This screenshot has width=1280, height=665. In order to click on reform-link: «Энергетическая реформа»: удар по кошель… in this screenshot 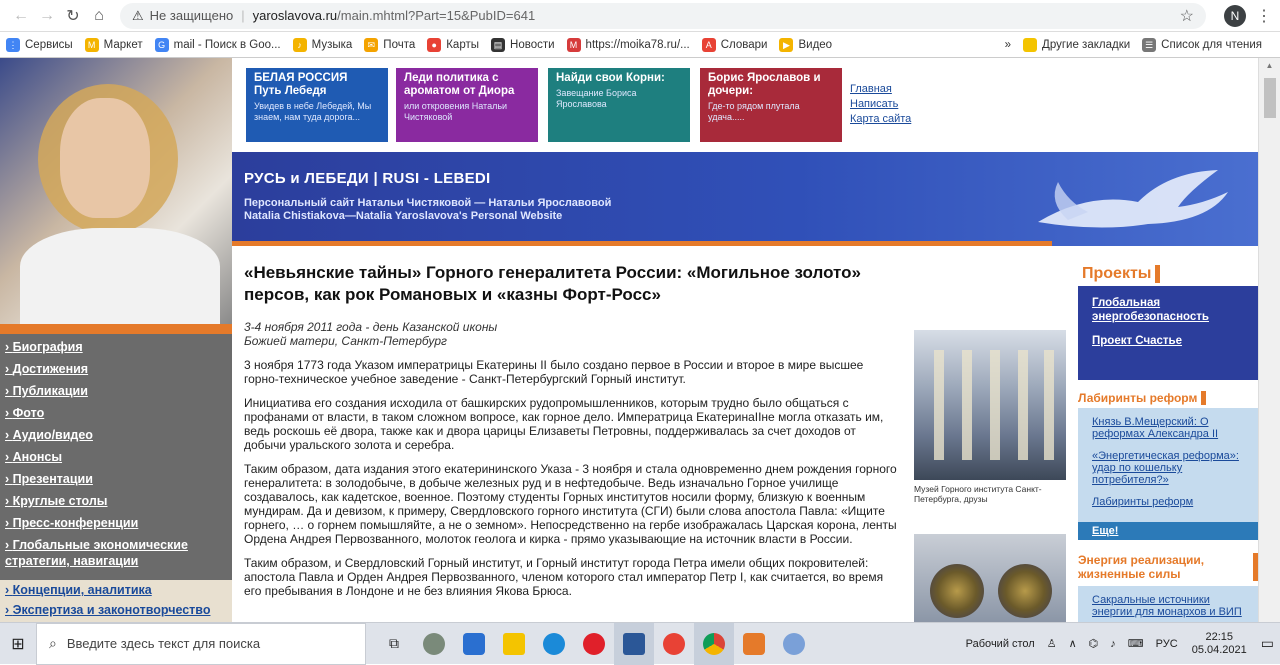, I will do `click(1168, 468)`.